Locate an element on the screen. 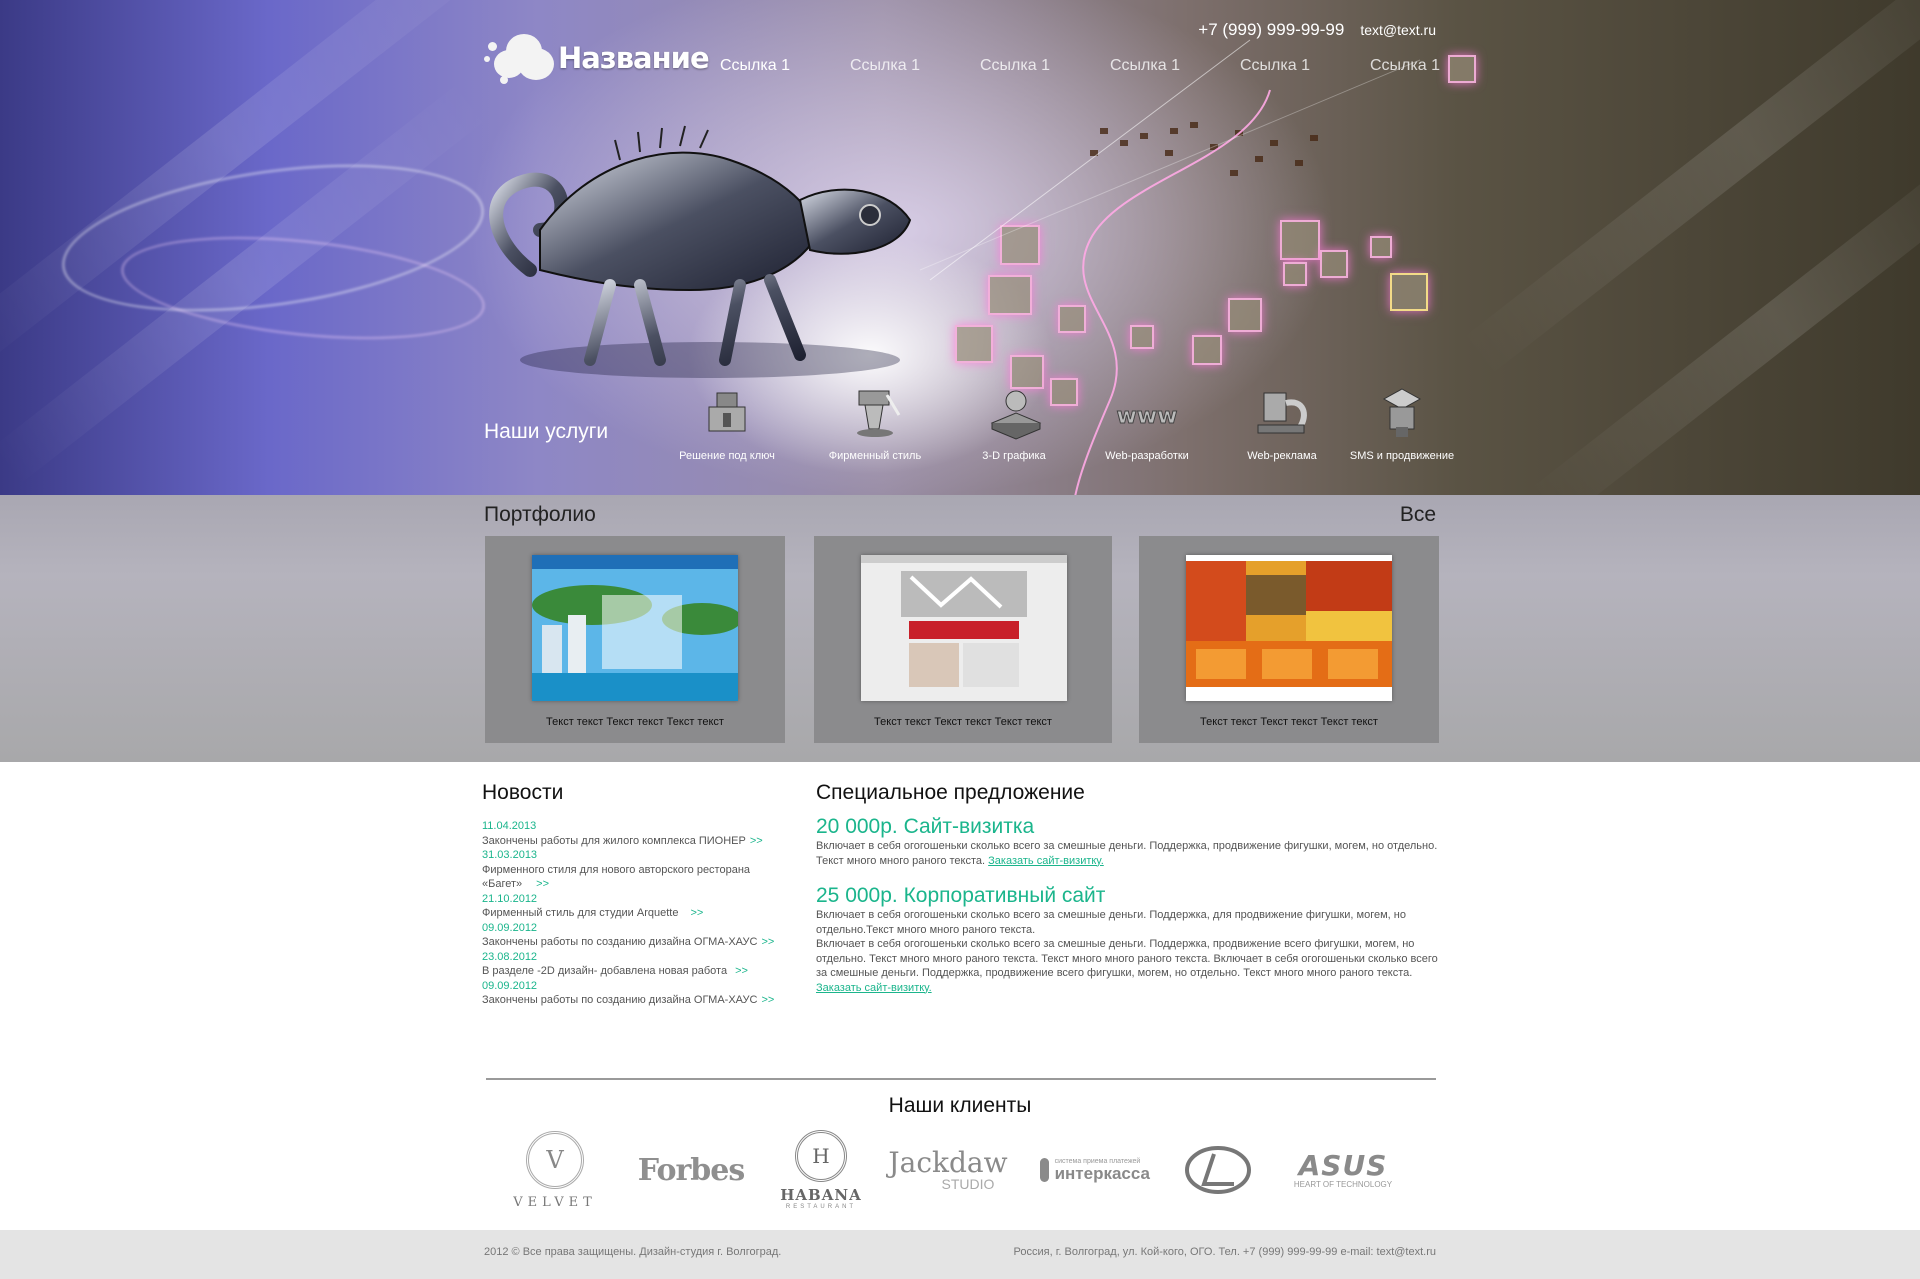 Image resolution: width=1920 pixels, height=1279 pixels. client-logo-forbes: Forbes is located at coordinates (691, 1170).